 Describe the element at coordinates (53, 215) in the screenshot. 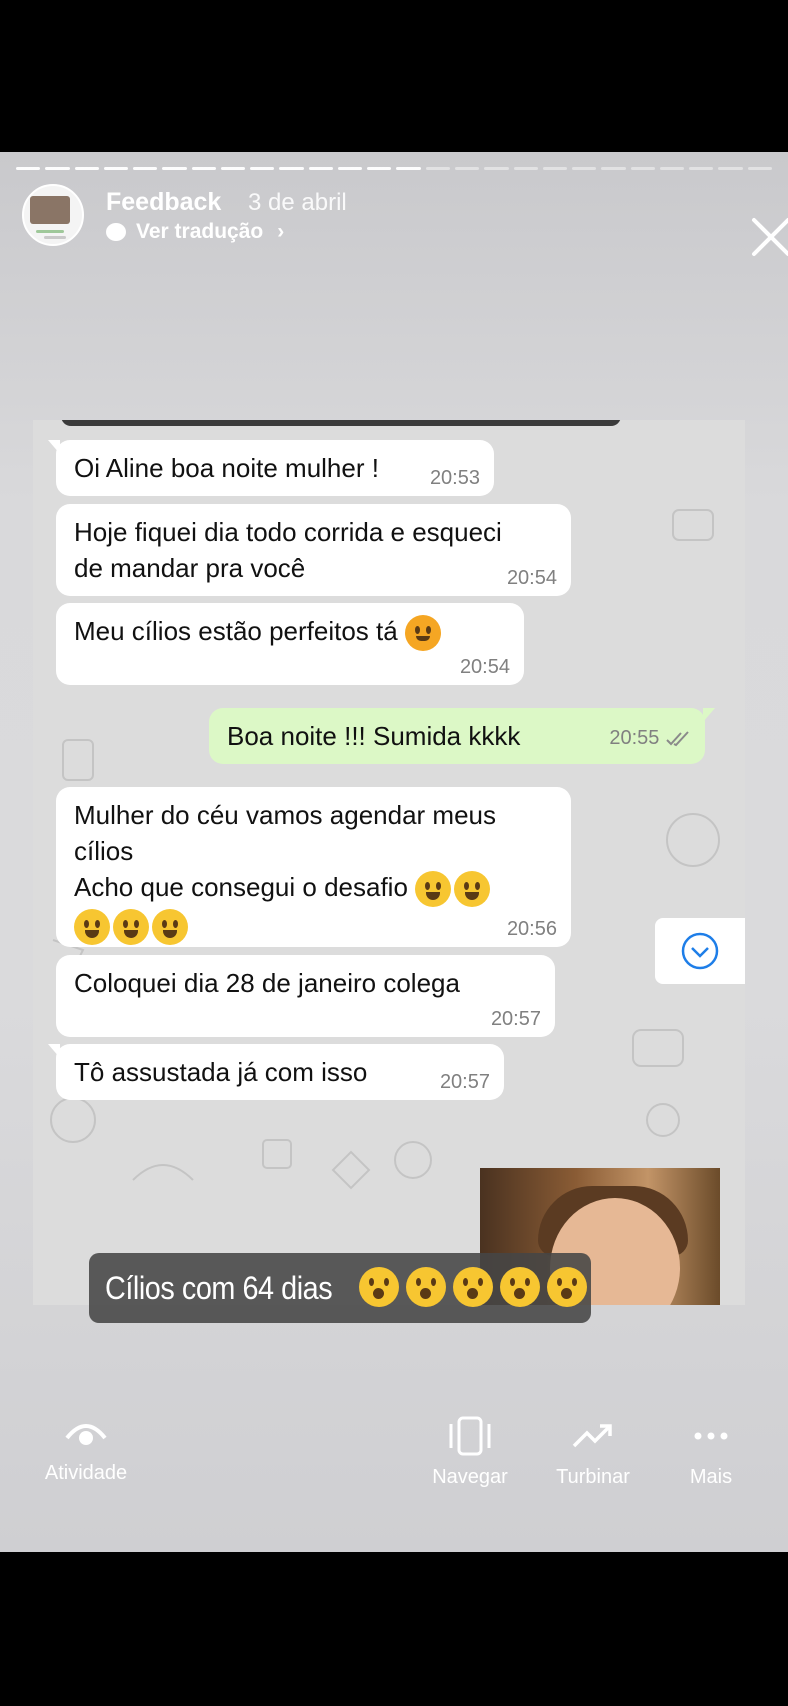

I see `avatar` at that location.